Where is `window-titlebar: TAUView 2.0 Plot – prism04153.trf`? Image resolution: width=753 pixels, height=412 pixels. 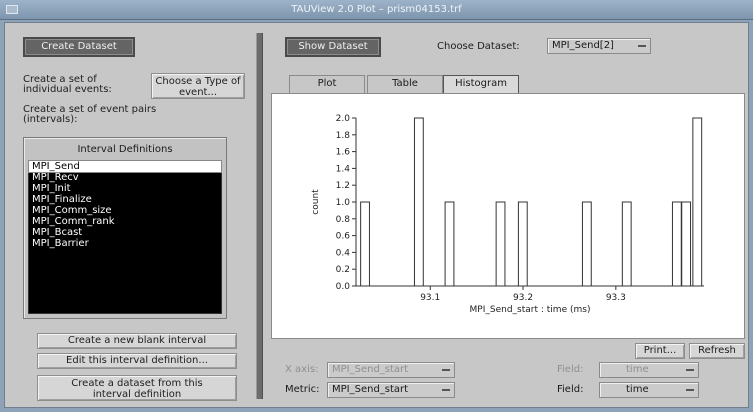 window-titlebar: TAUView 2.0 Plot – prism04153.trf is located at coordinates (376, 10).